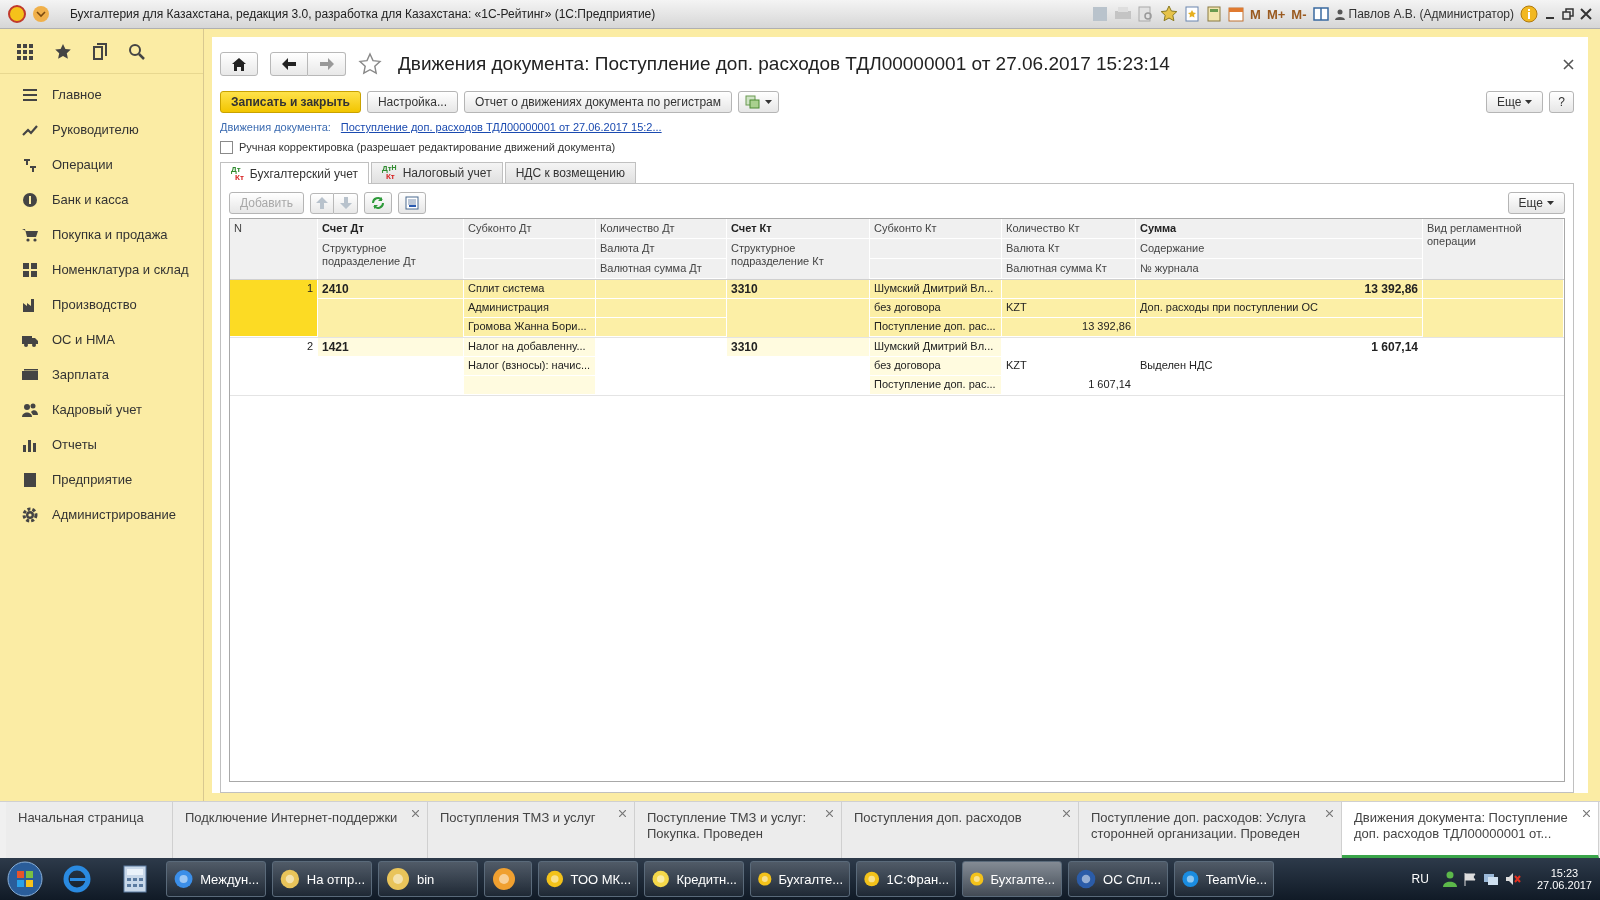 The height and width of the screenshot is (900, 1600). I want to click on sidebar-item: ОС и НМА, so click(101, 339).